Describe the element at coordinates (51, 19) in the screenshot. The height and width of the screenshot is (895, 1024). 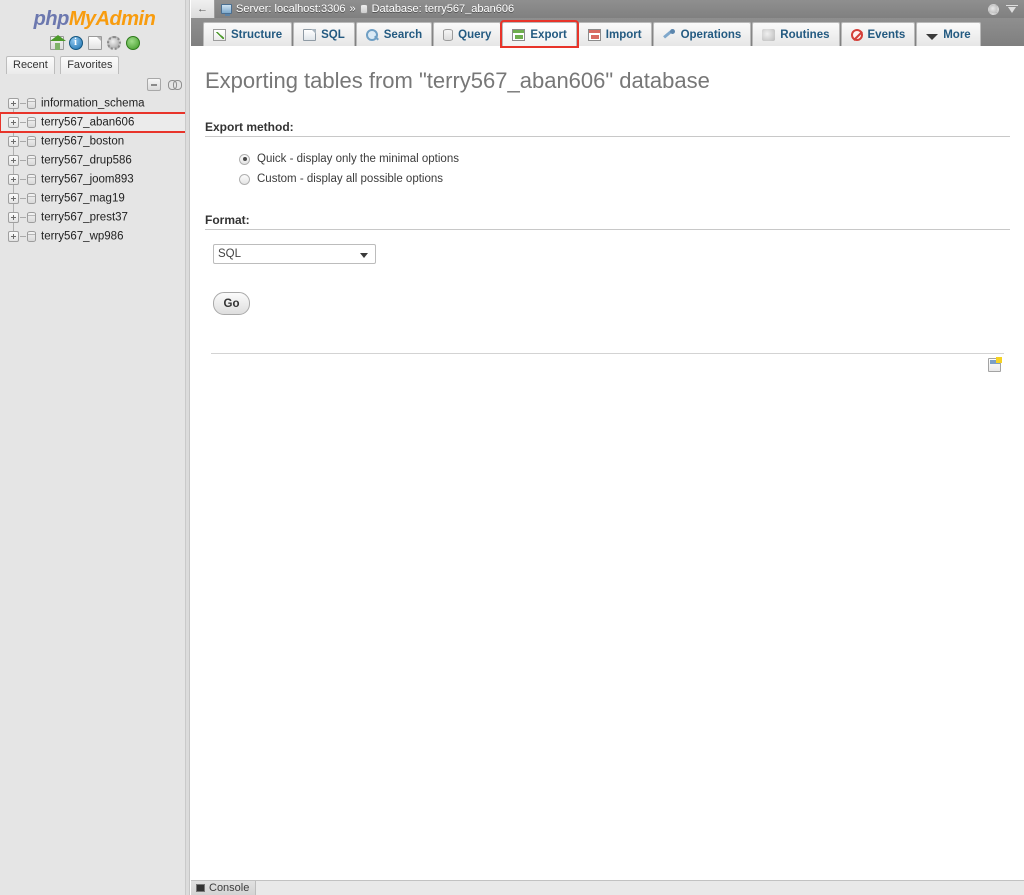
I see `logo-text-php: php` at that location.